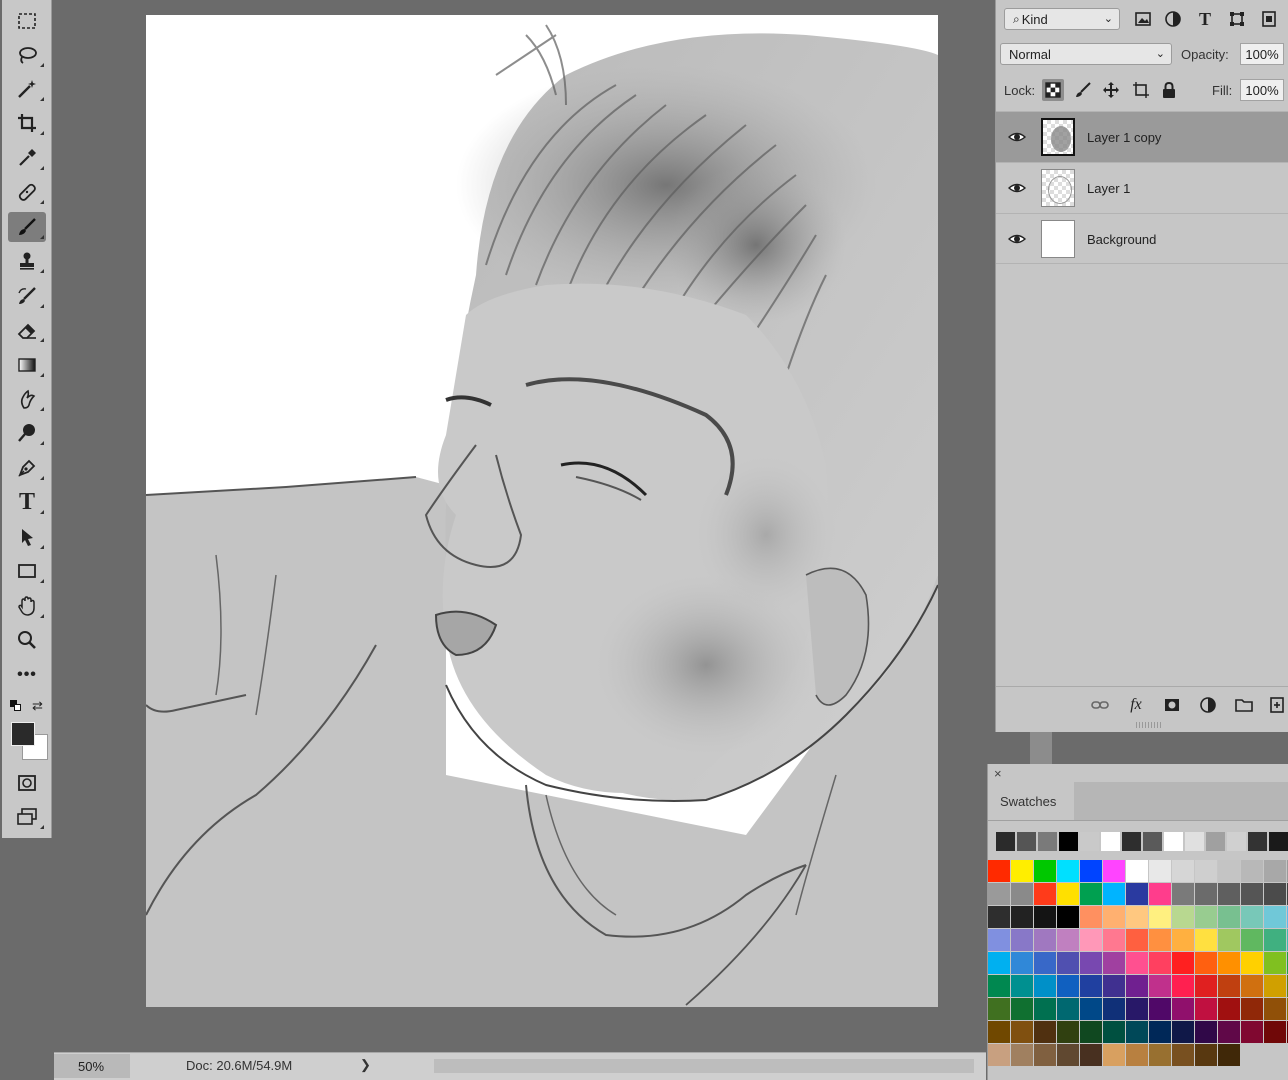 The image size is (1288, 1080). What do you see at coordinates (998, 773) in the screenshot?
I see `close-icon: ×` at bounding box center [998, 773].